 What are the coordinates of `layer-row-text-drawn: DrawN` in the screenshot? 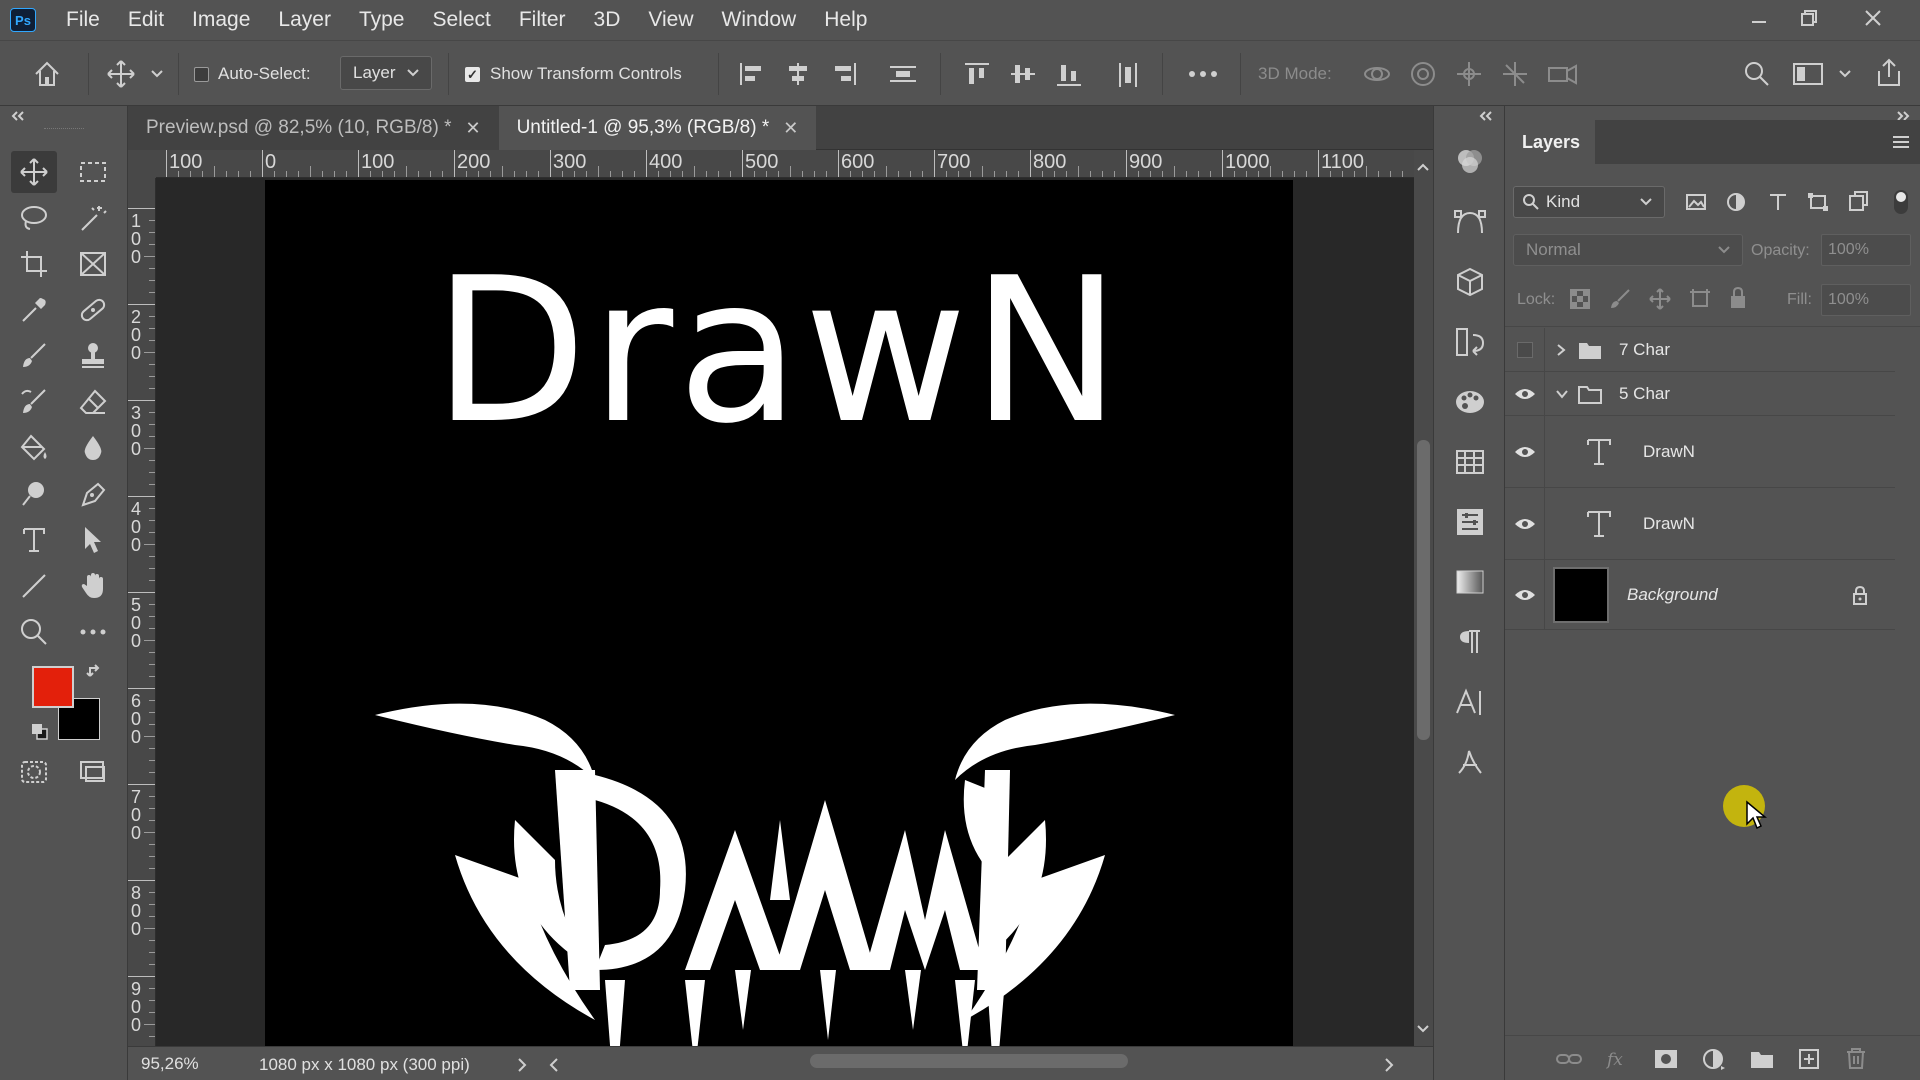 It's located at (1700, 452).